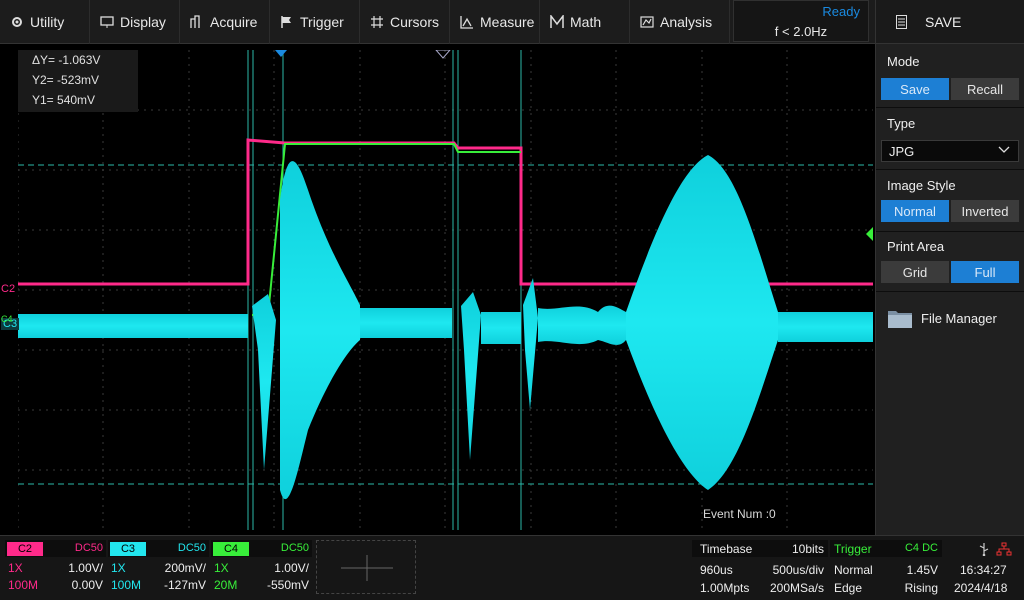 Image resolution: width=1024 pixels, height=600 pixels. What do you see at coordinates (950, 89) in the screenshot?
I see `mode-toggle: Save Recall` at bounding box center [950, 89].